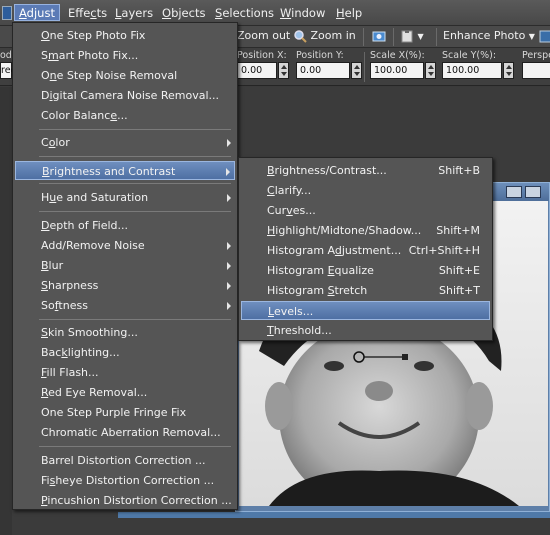 The image size is (550, 535). Describe the element at coordinates (183, 13) in the screenshot. I see `menu-objects: Objects` at that location.